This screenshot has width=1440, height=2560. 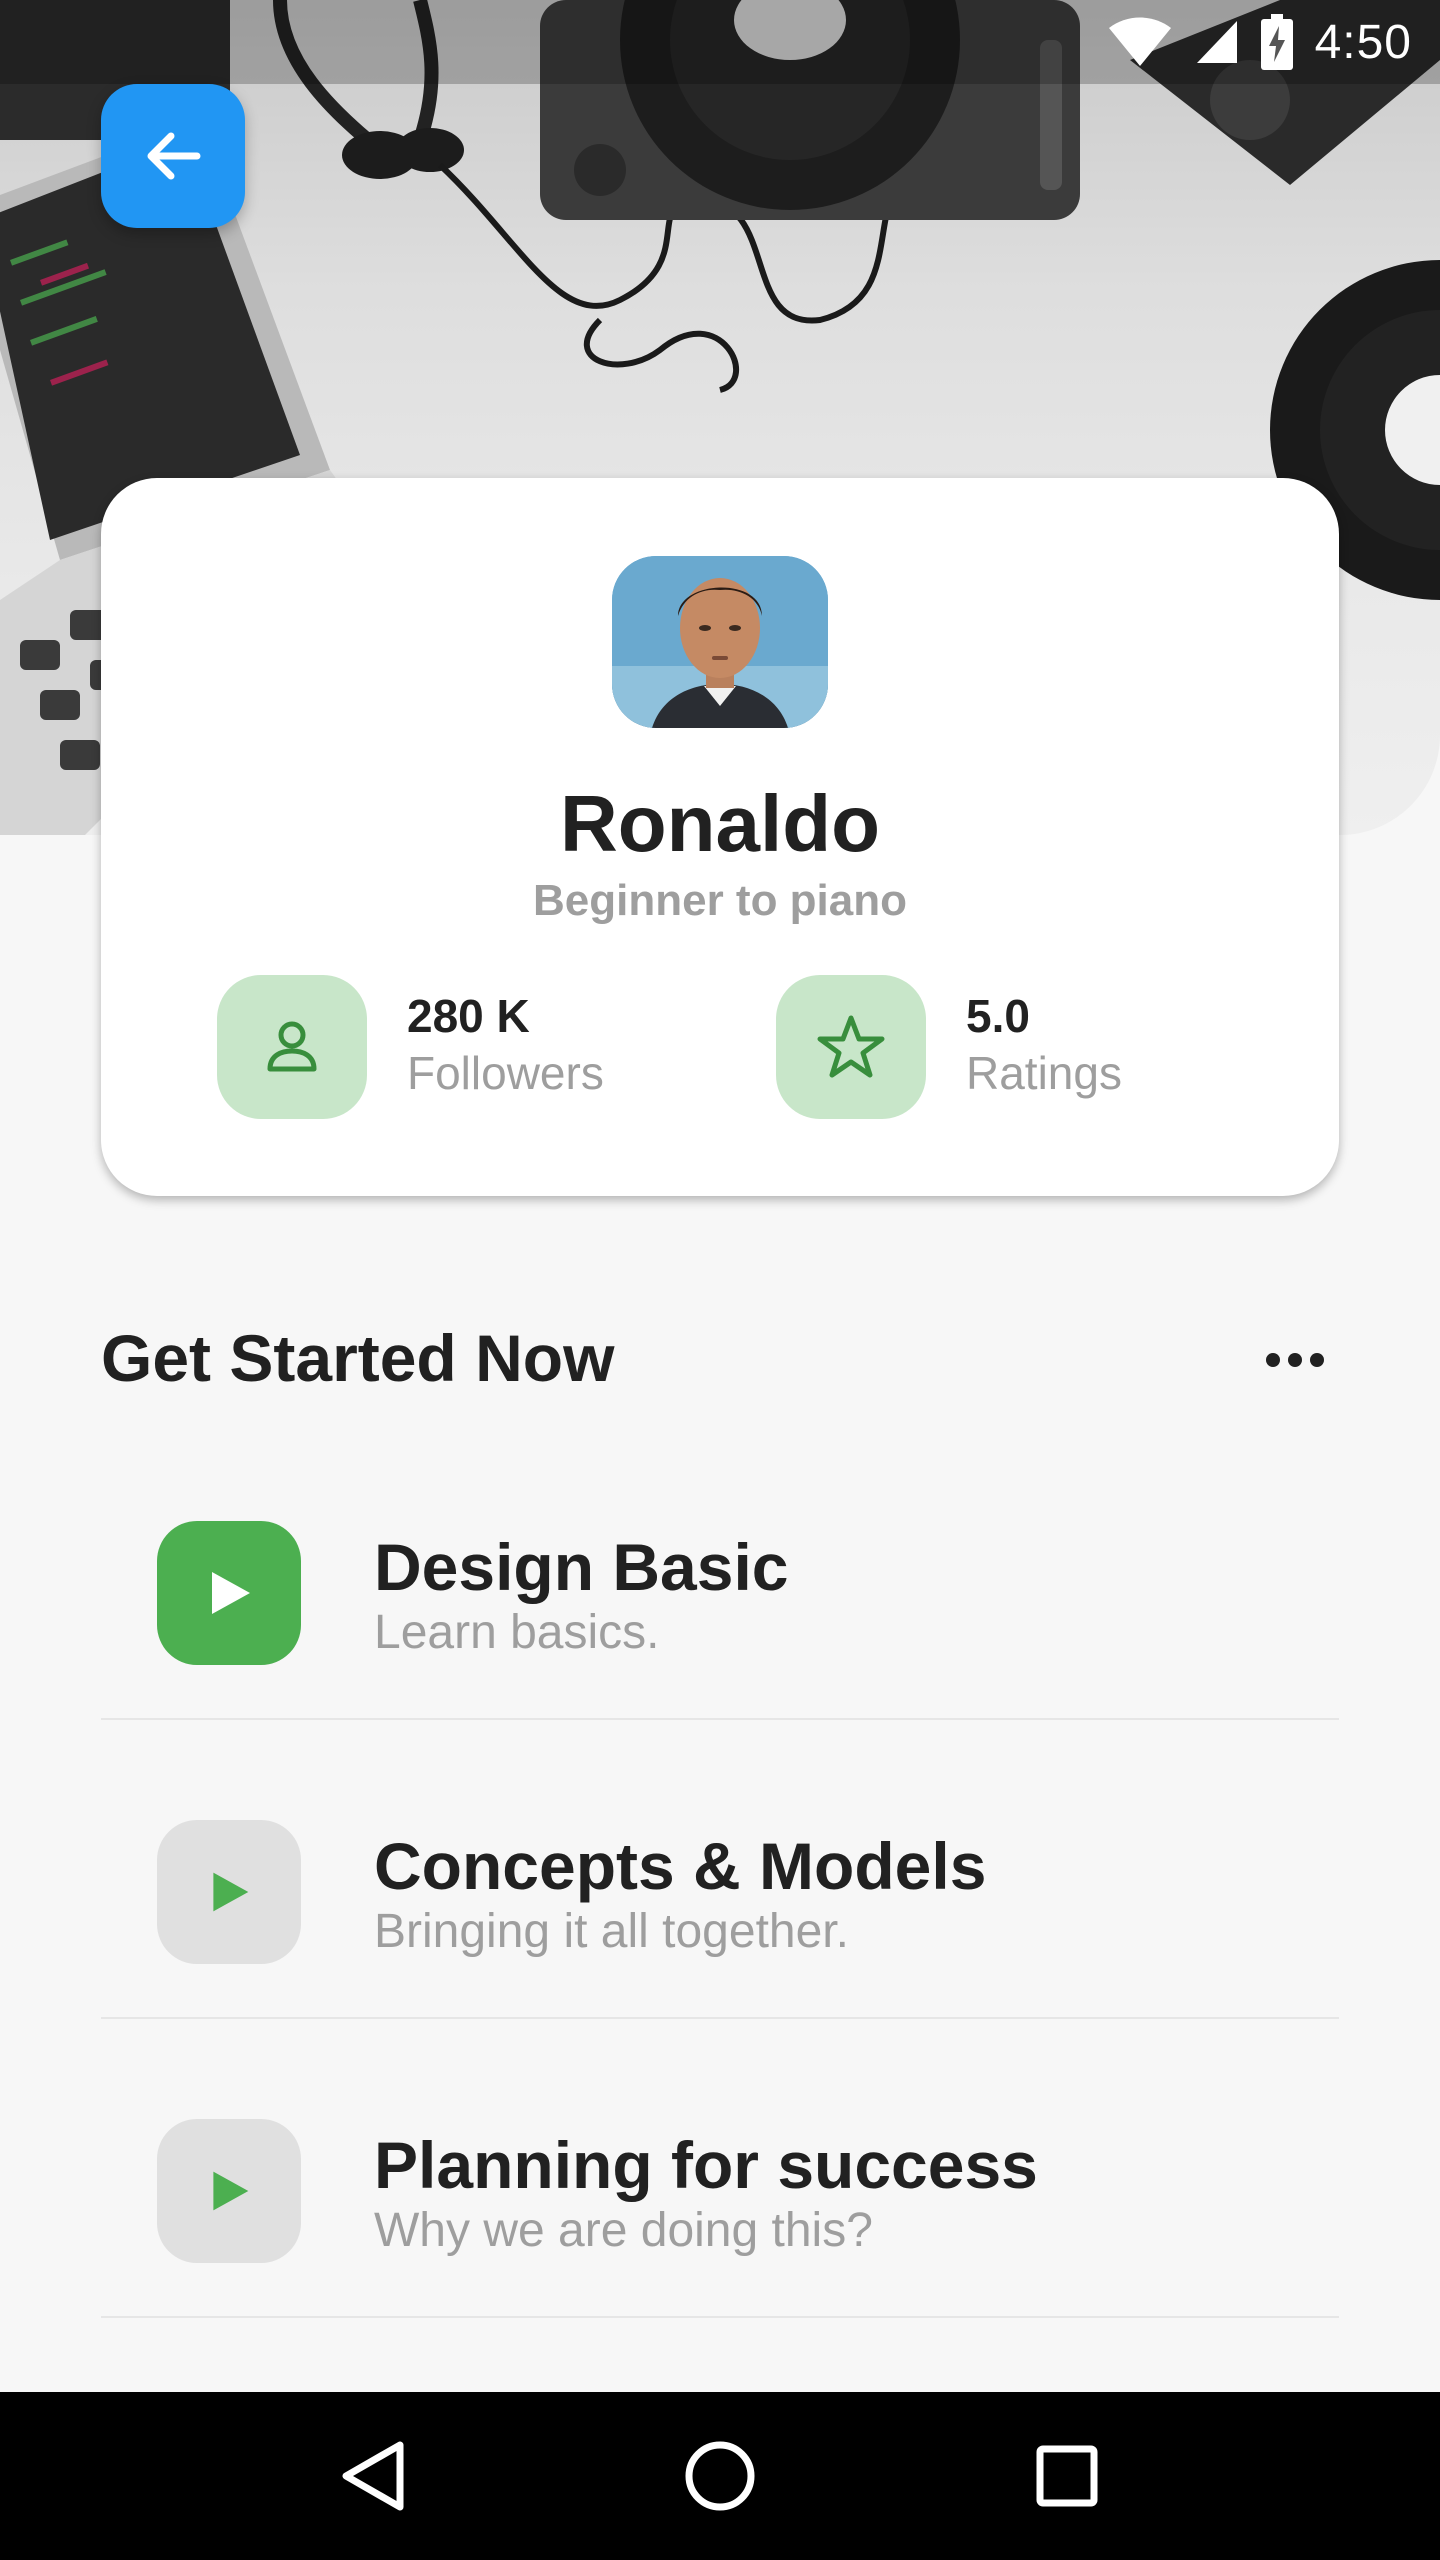 I want to click on triangle-back-icon, so click(x=373, y=2476).